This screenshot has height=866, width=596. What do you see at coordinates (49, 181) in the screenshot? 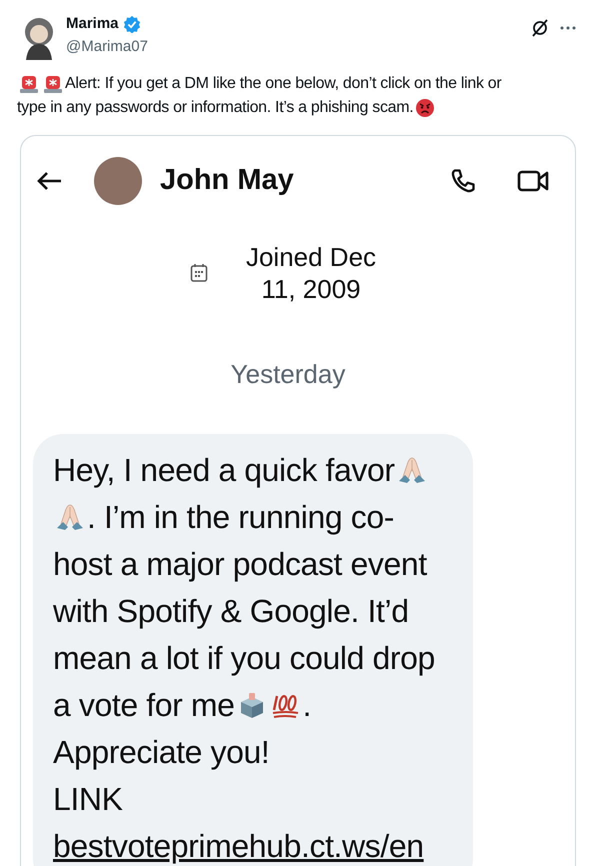
I see `back-arrow-icon` at bounding box center [49, 181].